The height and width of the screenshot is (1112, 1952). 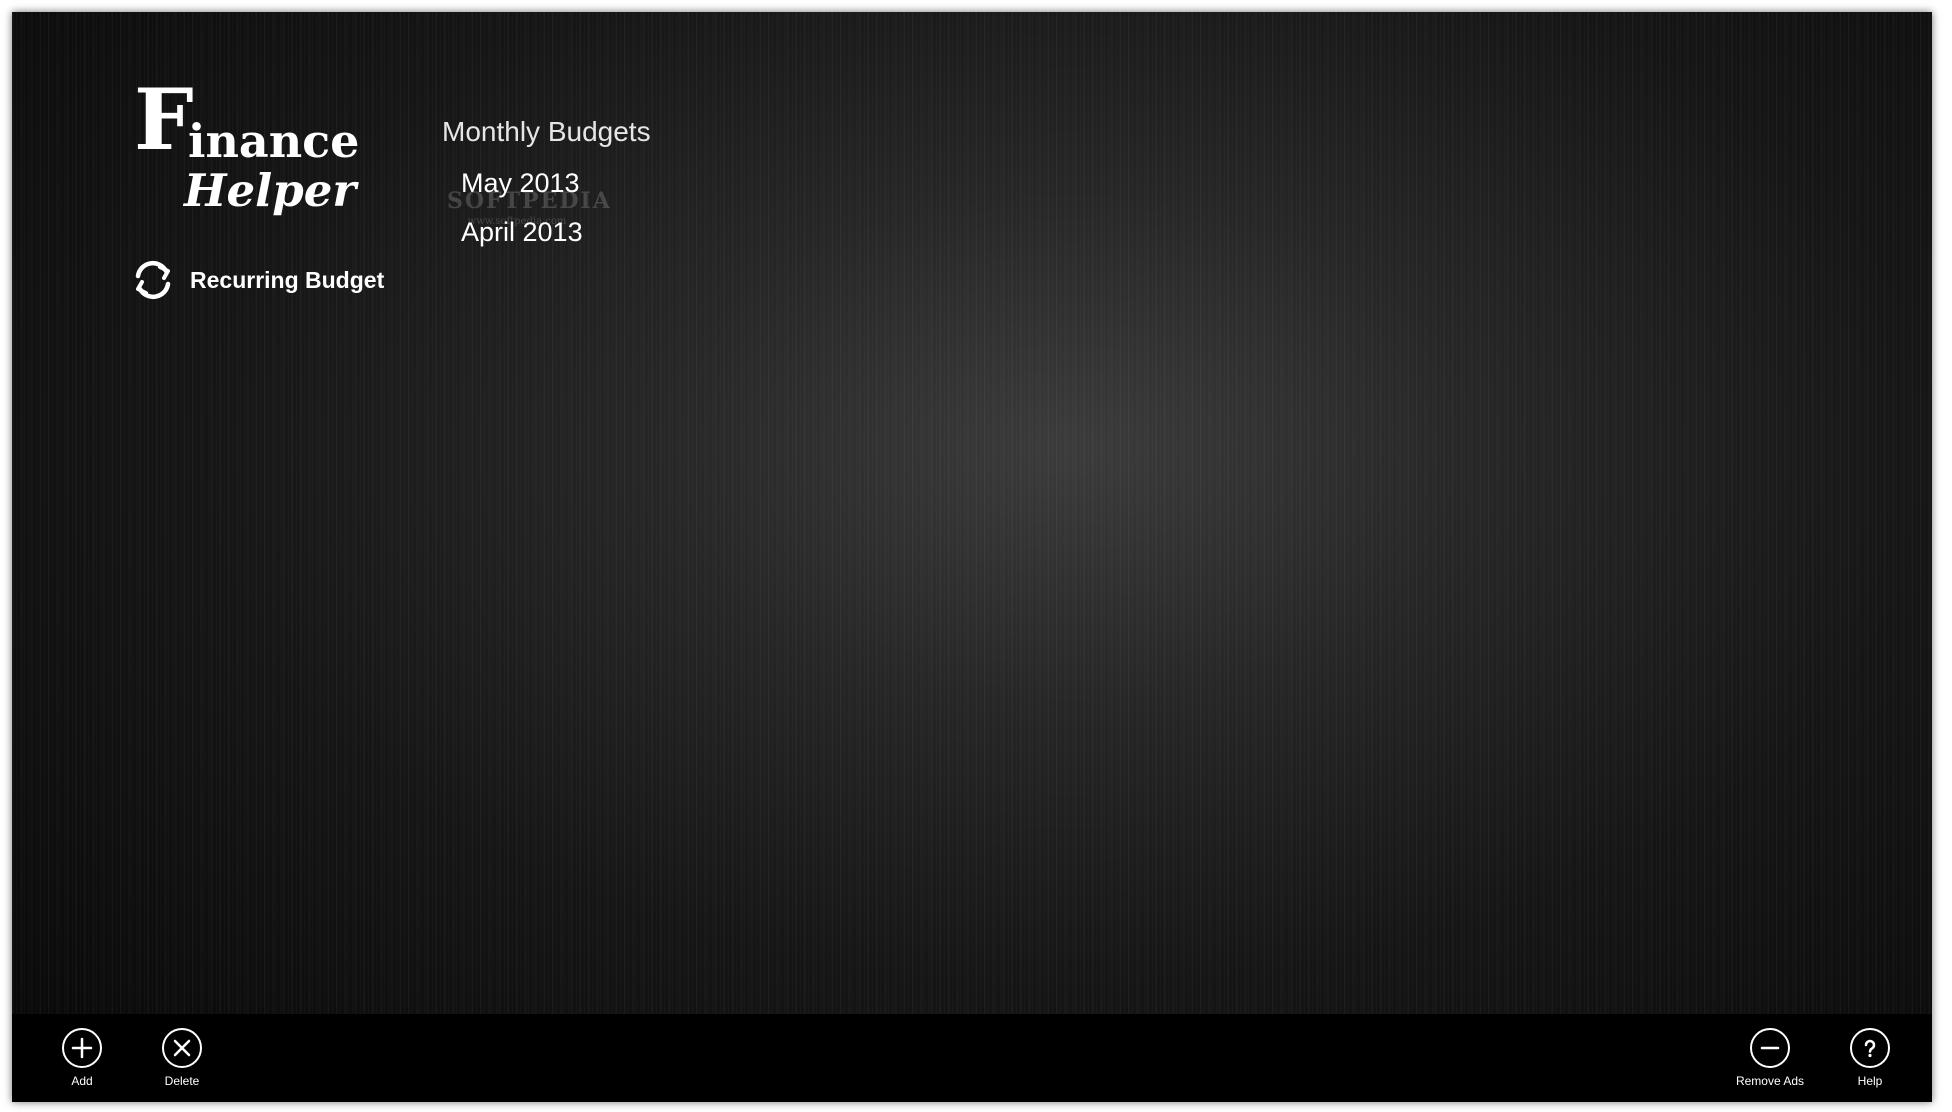 I want to click on refresh-icon, so click(x=153, y=280).